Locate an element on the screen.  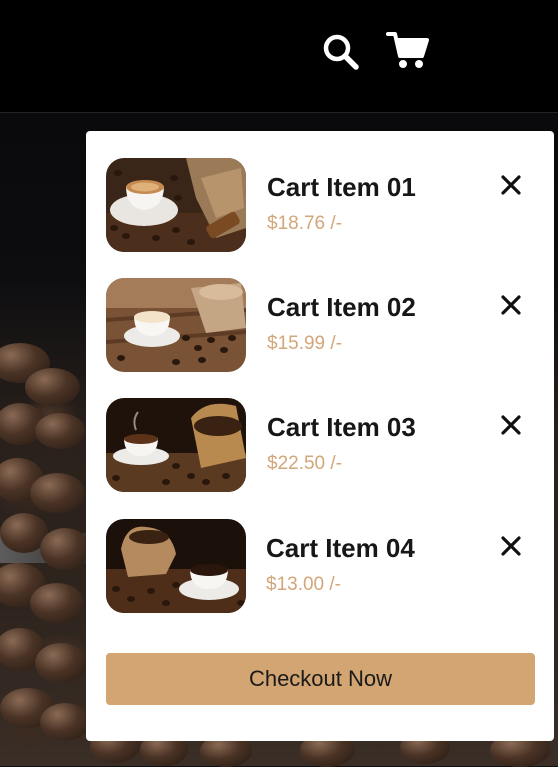
cart-item-name: Cart Item 02 is located at coordinates (341, 307).